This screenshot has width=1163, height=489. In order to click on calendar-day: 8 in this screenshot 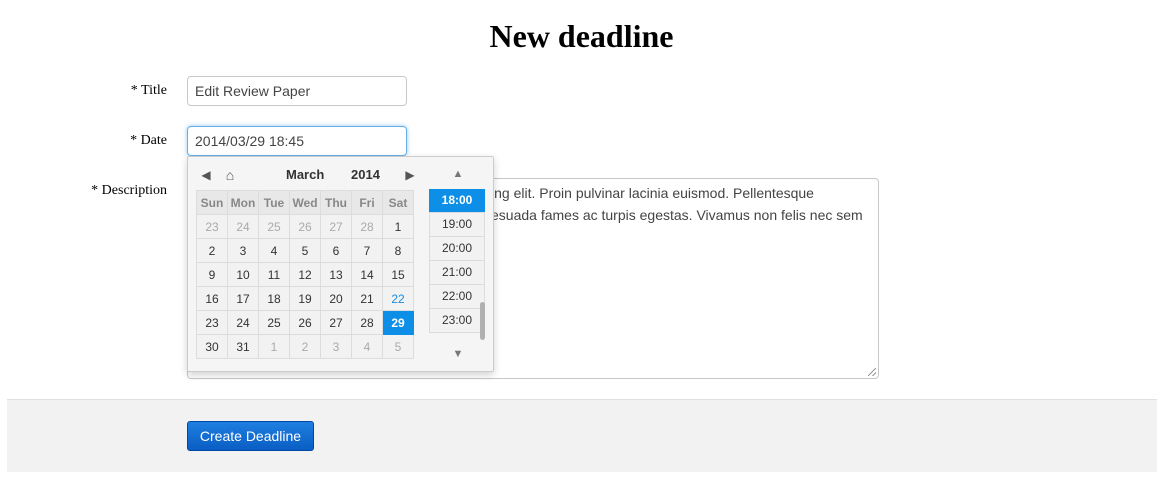, I will do `click(398, 250)`.